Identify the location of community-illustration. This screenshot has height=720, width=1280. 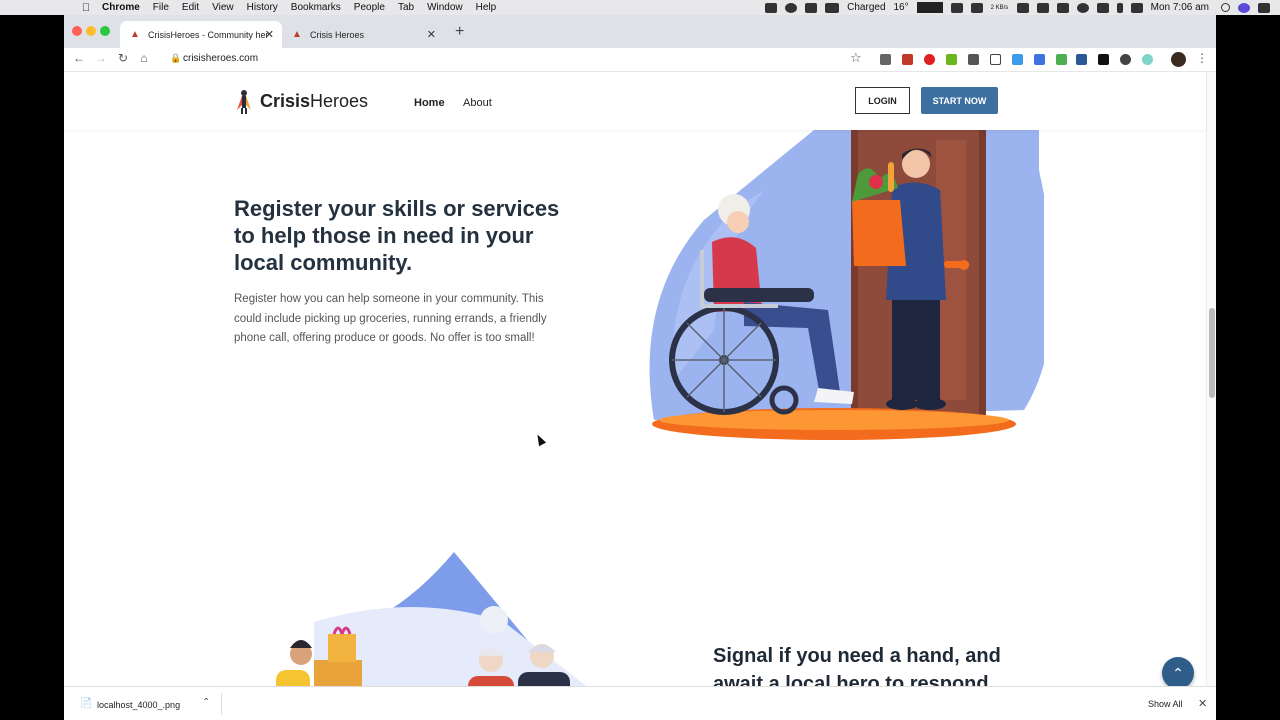
(431, 619).